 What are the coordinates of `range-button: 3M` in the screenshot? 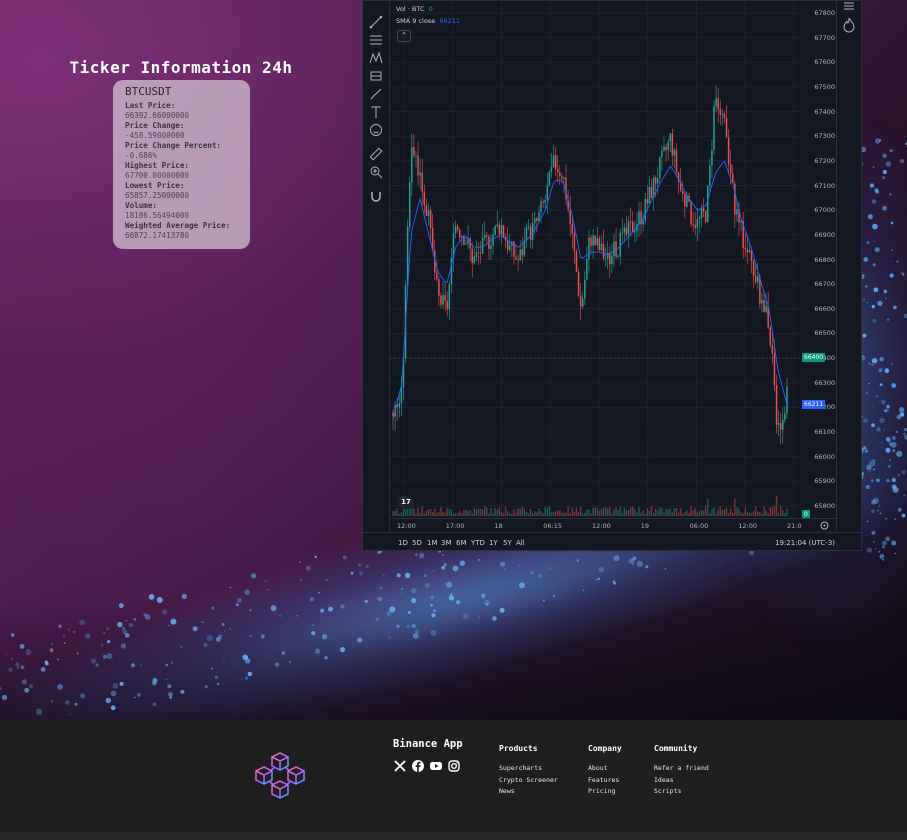 It's located at (446, 543).